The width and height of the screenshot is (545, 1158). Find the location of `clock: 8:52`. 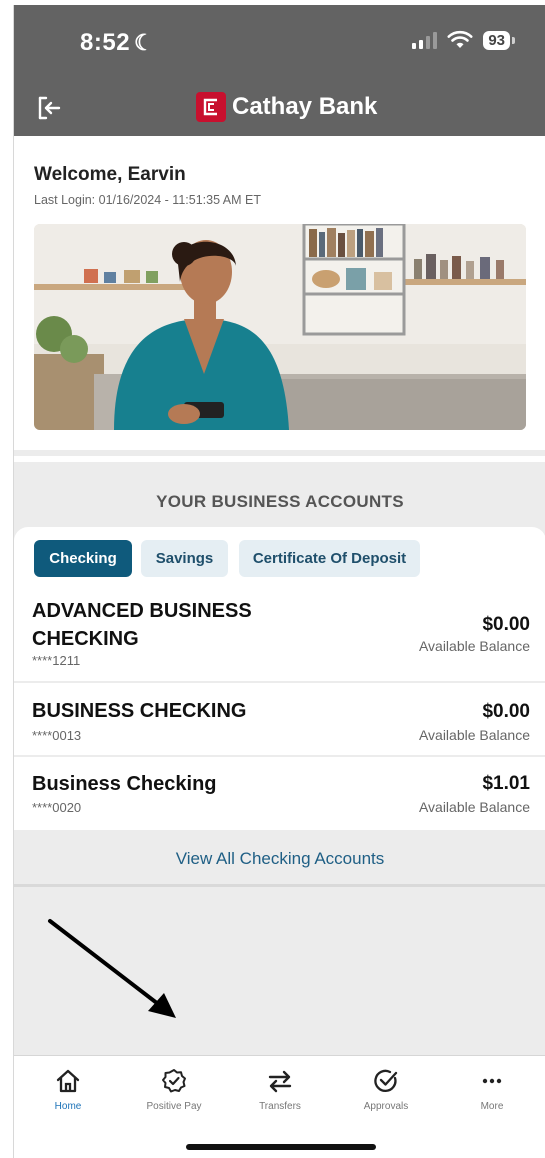

clock: 8:52 is located at coordinates (105, 42).